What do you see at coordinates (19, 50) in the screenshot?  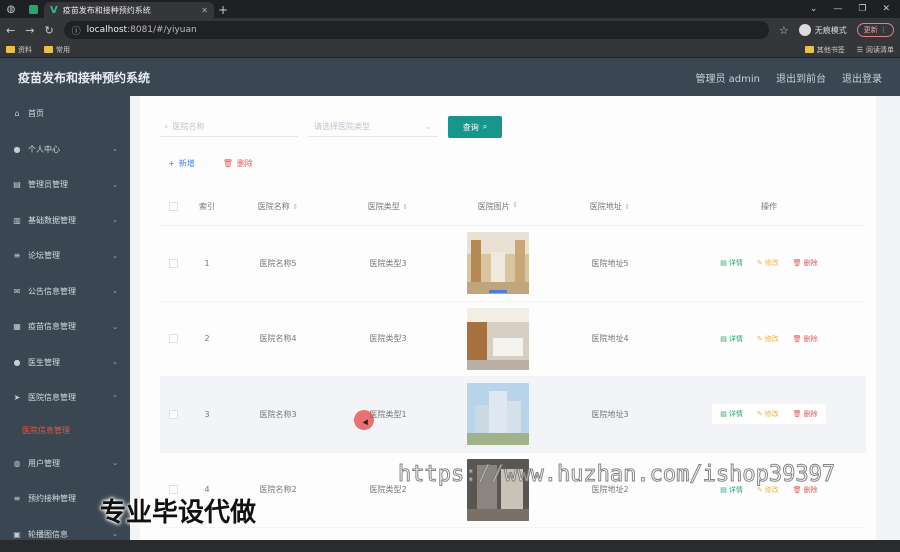 I see `bookmark-folder-1: 资料` at bounding box center [19, 50].